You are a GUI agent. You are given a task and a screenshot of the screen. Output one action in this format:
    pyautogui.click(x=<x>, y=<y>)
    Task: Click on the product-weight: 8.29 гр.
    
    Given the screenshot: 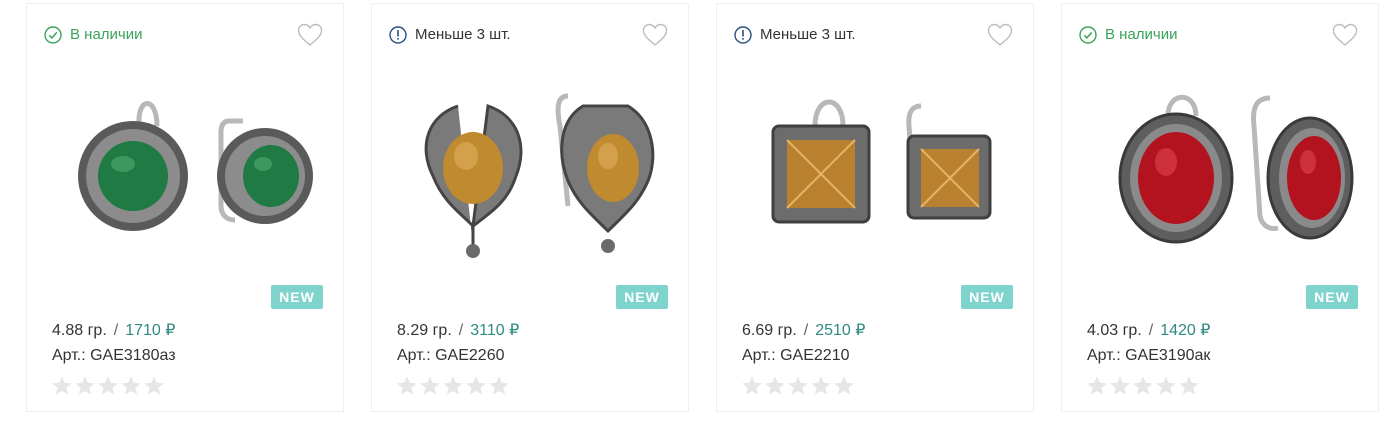 What is the action you would take?
    pyautogui.click(x=424, y=330)
    